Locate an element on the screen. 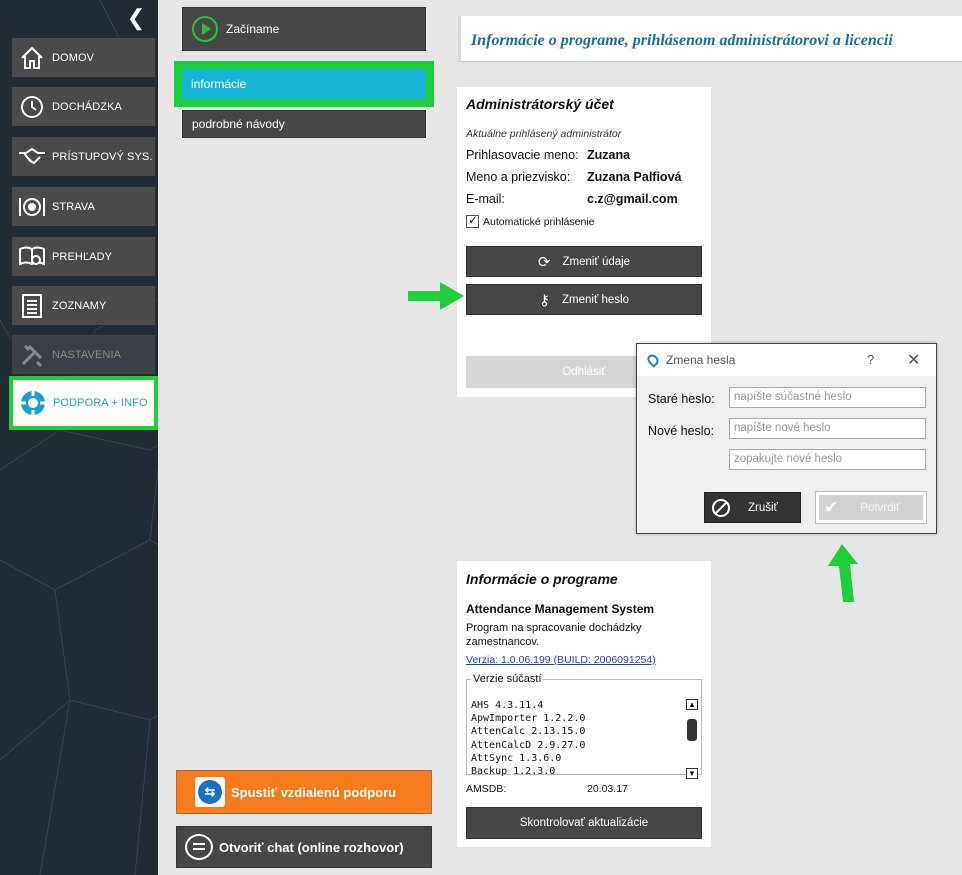  sidebar-item-podpora-info: PODPORA + INFO is located at coordinates (83, 403).